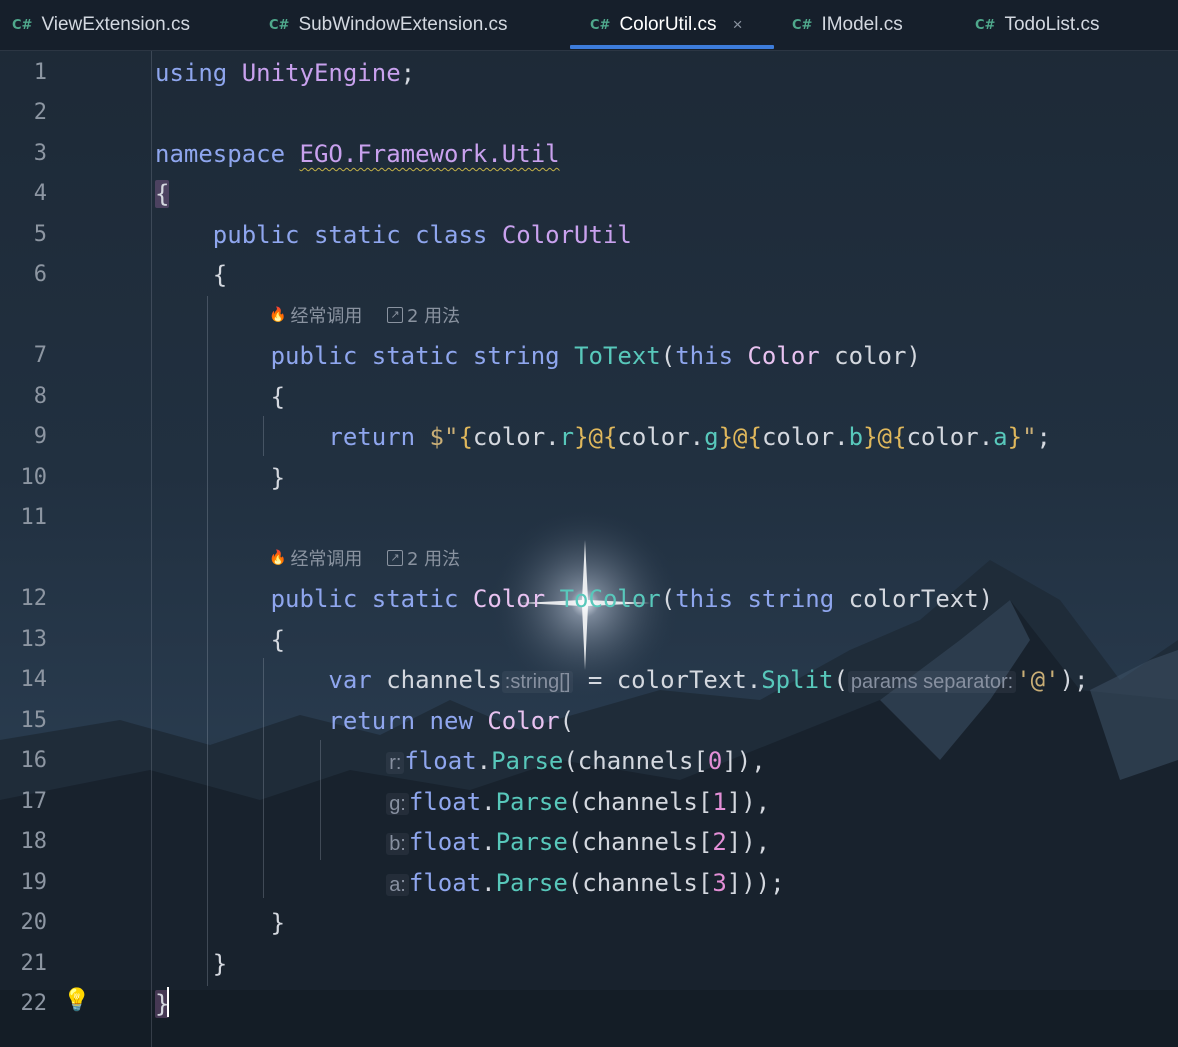 The image size is (1178, 1047). What do you see at coordinates (397, 804) in the screenshot?
I see `param-inlay-hint: g:` at bounding box center [397, 804].